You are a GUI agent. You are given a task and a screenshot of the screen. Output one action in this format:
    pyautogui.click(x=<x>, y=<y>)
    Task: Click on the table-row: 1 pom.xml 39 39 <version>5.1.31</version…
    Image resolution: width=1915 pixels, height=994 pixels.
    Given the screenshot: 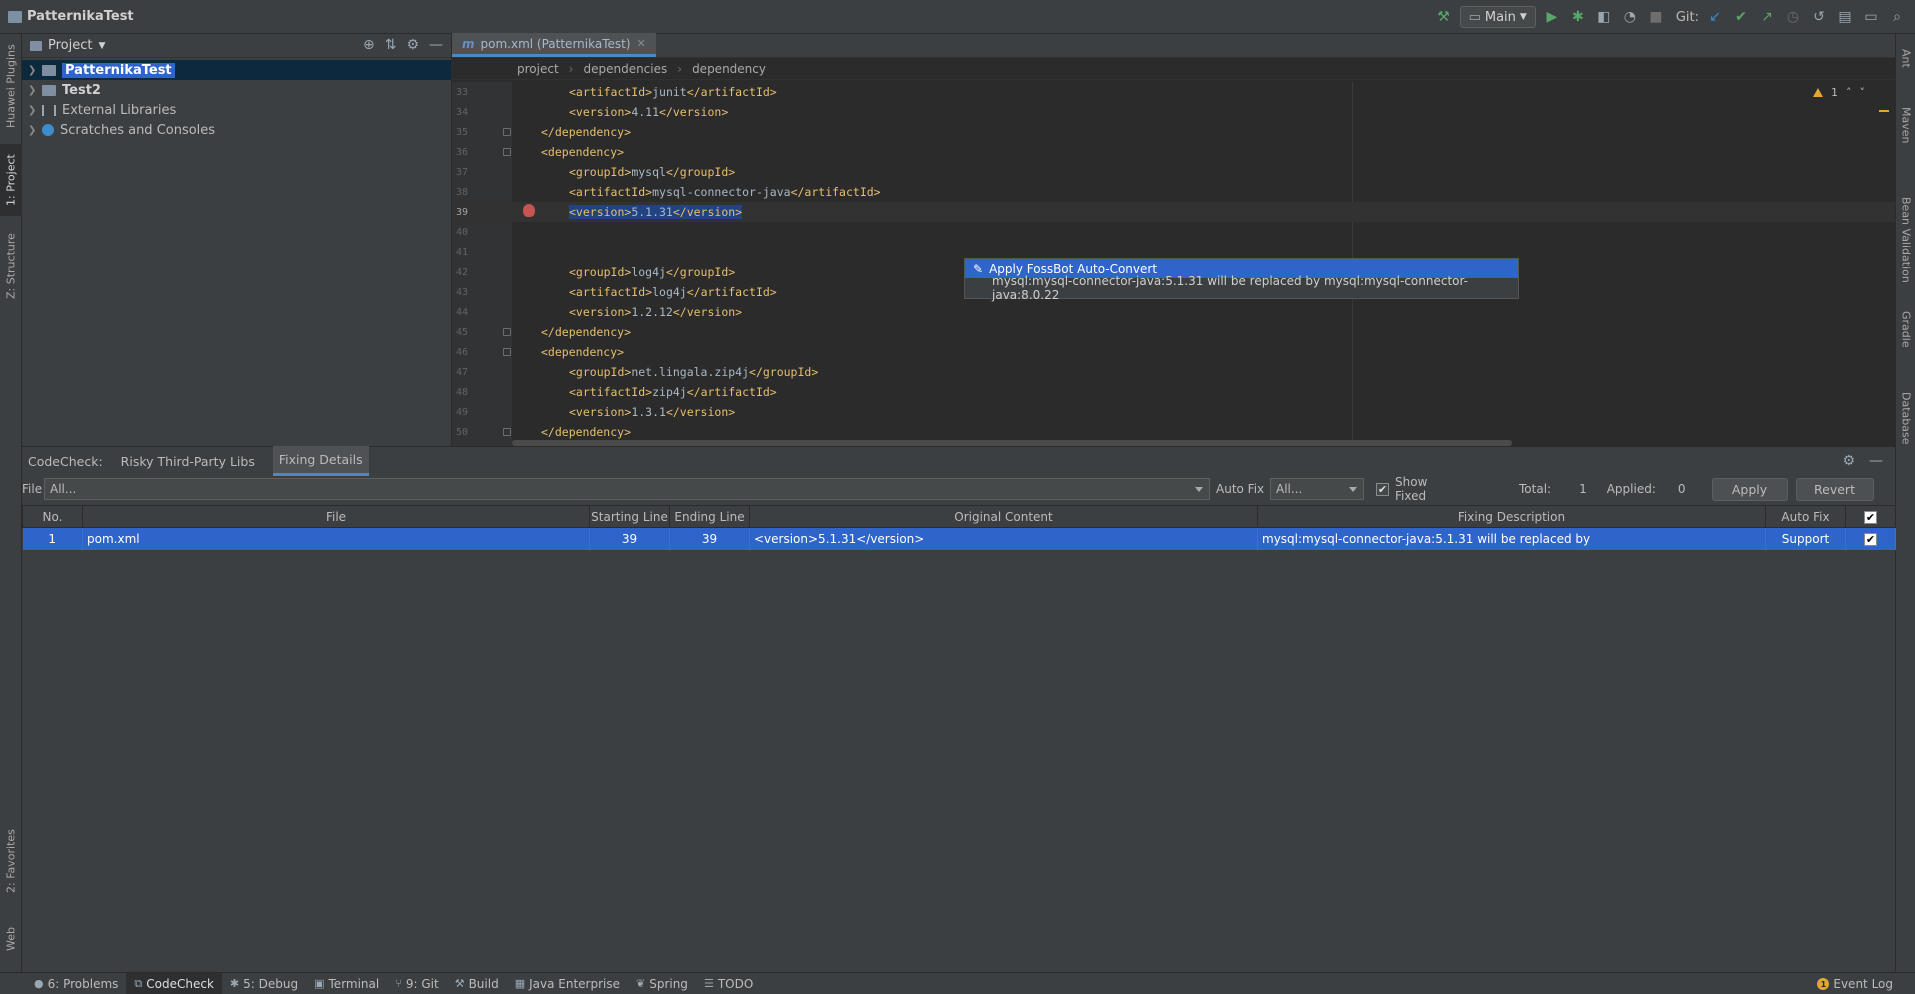 What is the action you would take?
    pyautogui.click(x=959, y=538)
    